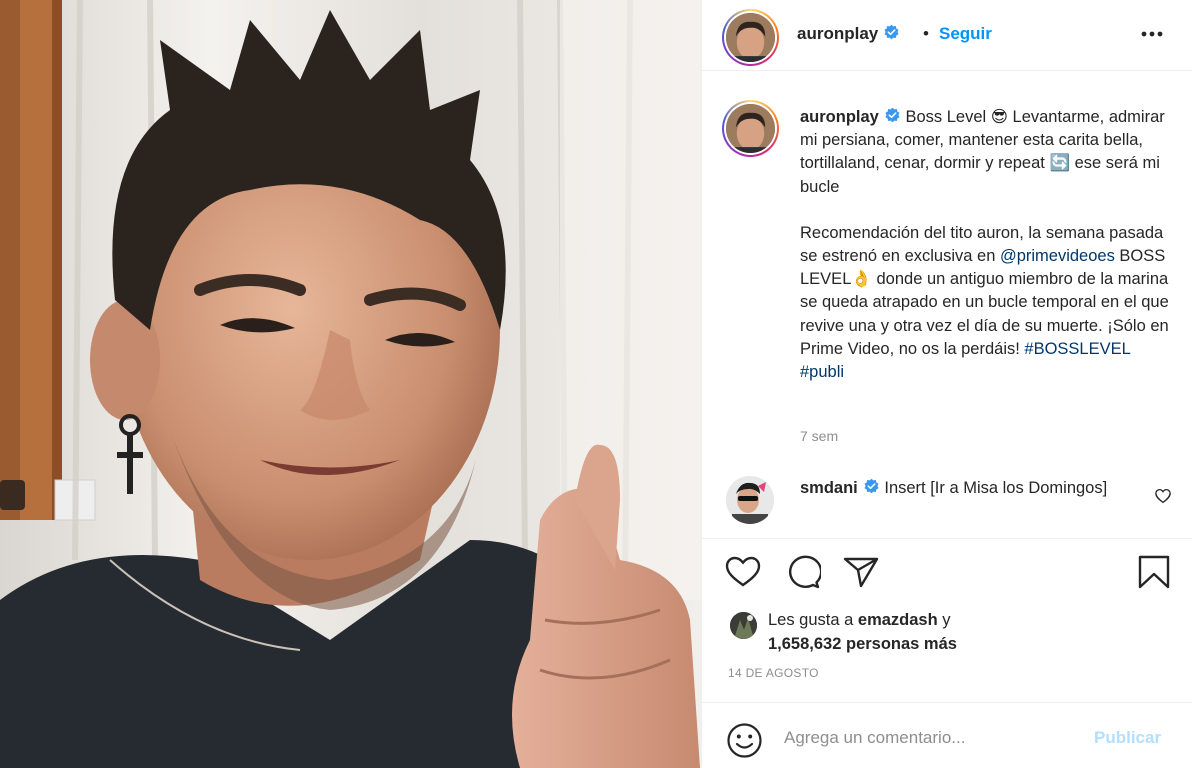 The width and height of the screenshot is (1192, 768). What do you see at coordinates (861, 279) in the screenshot?
I see `hand-emoji: 👌` at bounding box center [861, 279].